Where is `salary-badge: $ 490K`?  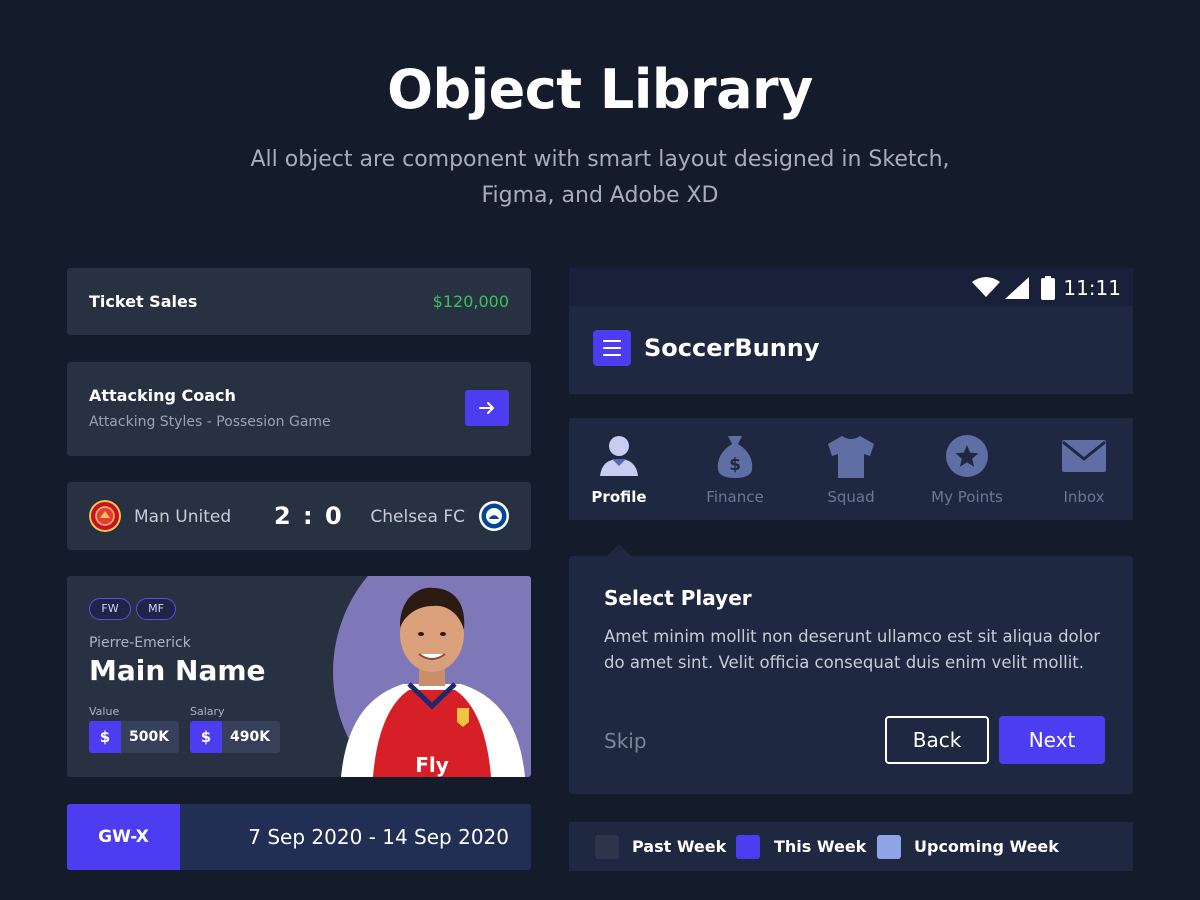
salary-badge: $ 490K is located at coordinates (235, 737).